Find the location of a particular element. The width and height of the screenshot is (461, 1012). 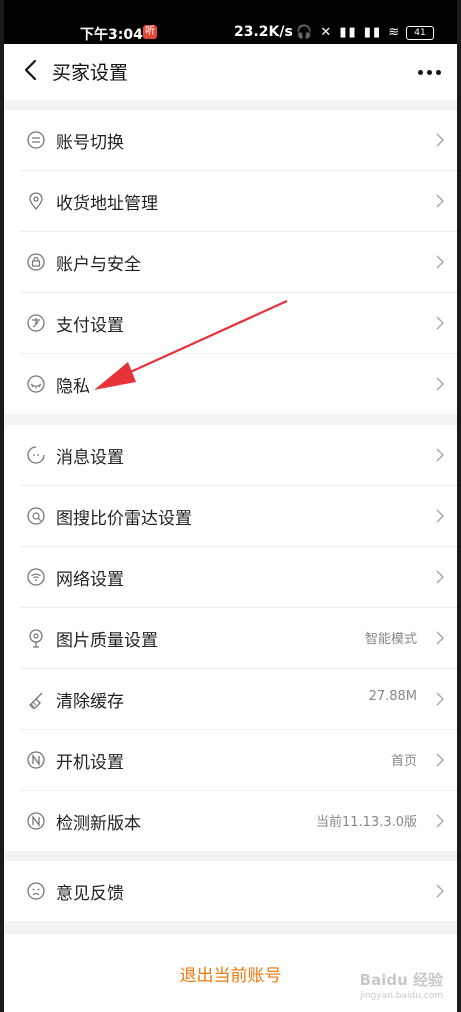

logout-section: 退出当前账号 Baidu 经验 jingyan.baidu.com is located at coordinates (230, 973).